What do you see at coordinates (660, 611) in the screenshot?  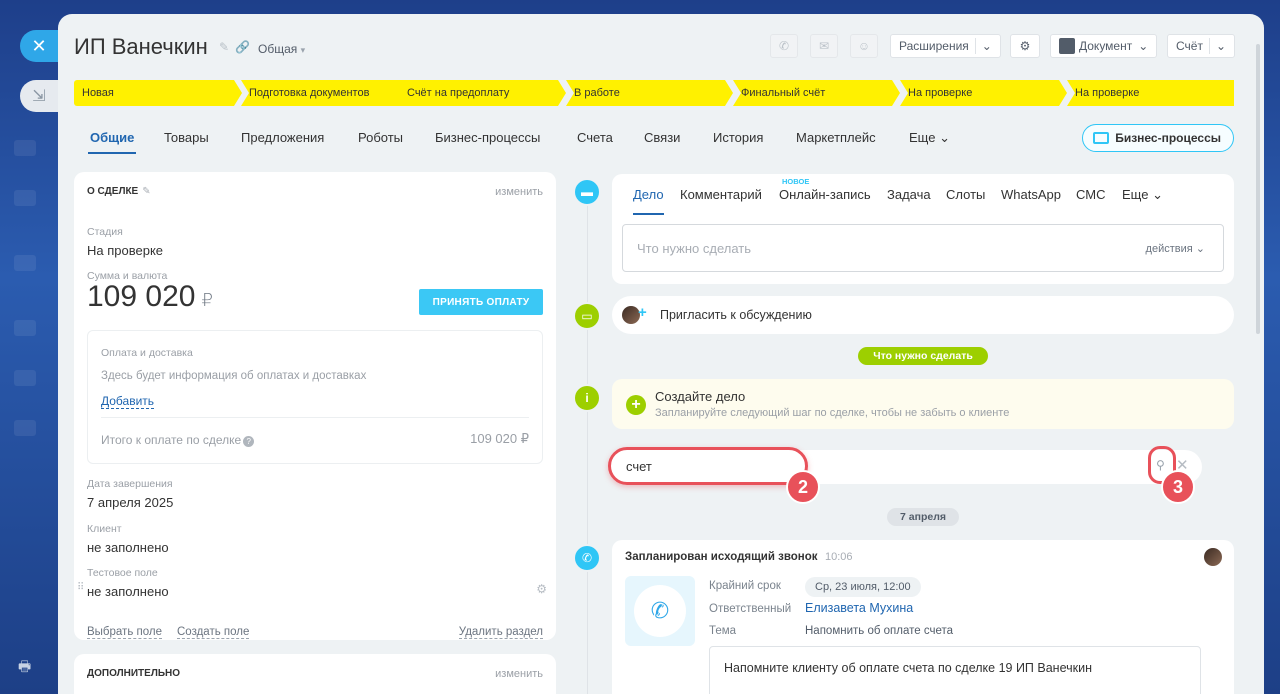 I see `phone-icon: ✆` at bounding box center [660, 611].